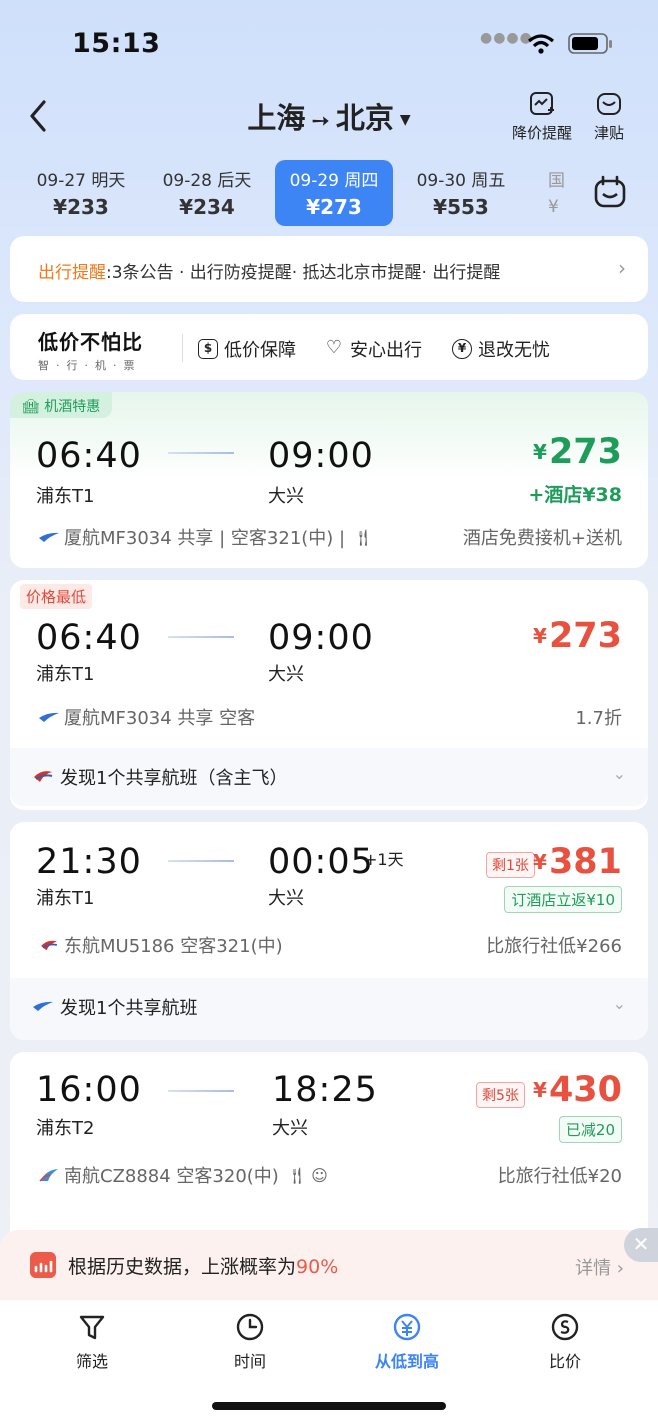  I want to click on flight-price: ¥381, so click(577, 862).